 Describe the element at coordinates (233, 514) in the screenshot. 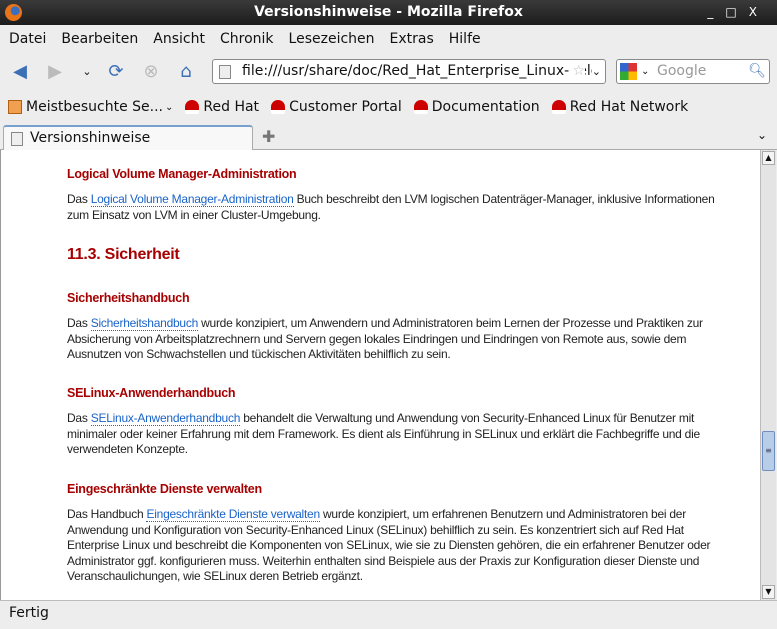

I see `confined-services-link: Eingeschränkte Dienste verwalten` at that location.